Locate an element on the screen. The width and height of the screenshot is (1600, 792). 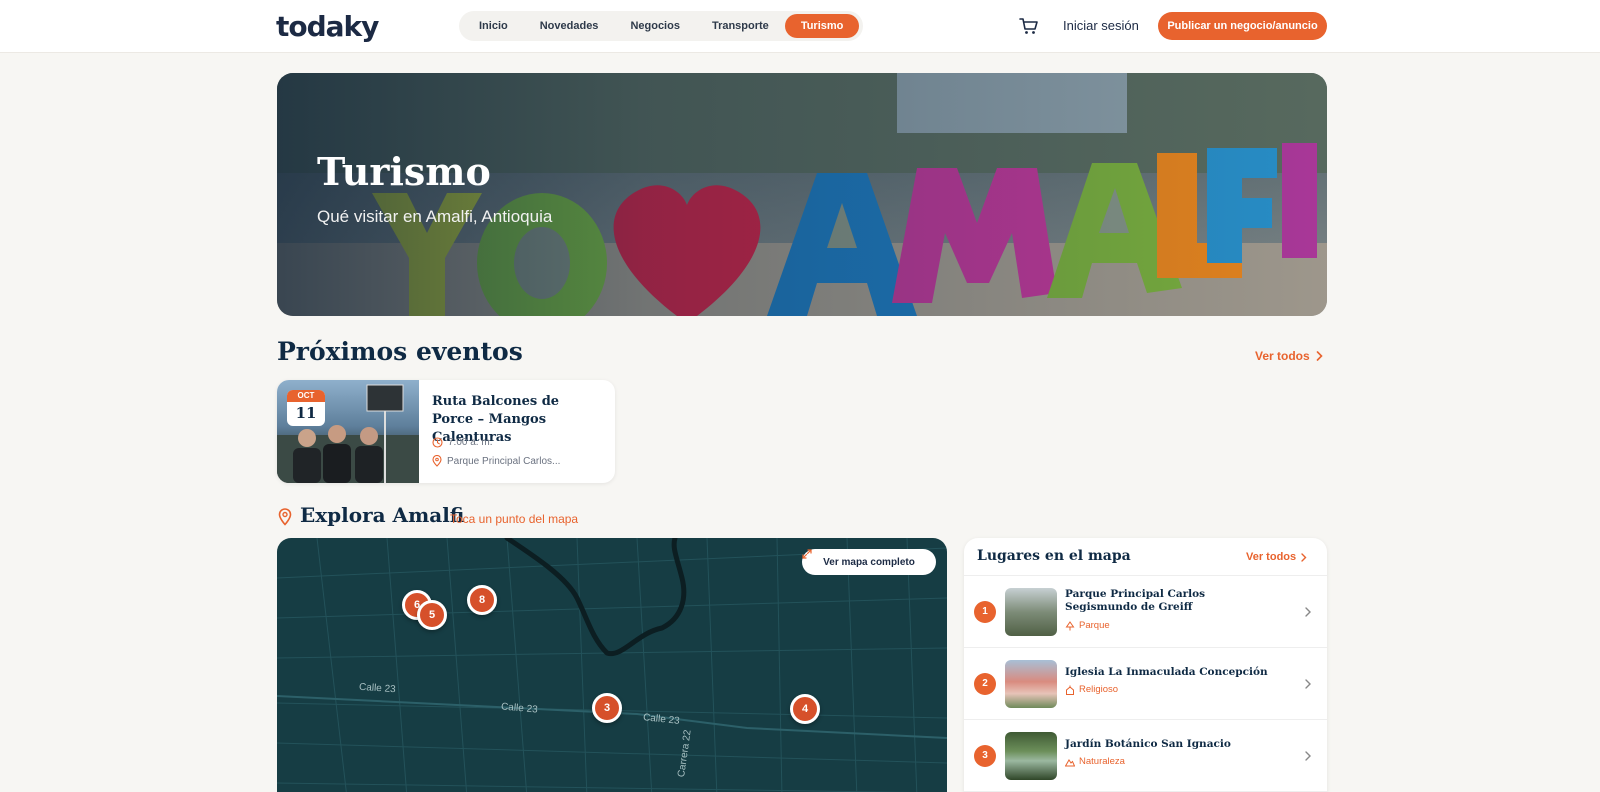
map-marker-8: 8 is located at coordinates (482, 600).